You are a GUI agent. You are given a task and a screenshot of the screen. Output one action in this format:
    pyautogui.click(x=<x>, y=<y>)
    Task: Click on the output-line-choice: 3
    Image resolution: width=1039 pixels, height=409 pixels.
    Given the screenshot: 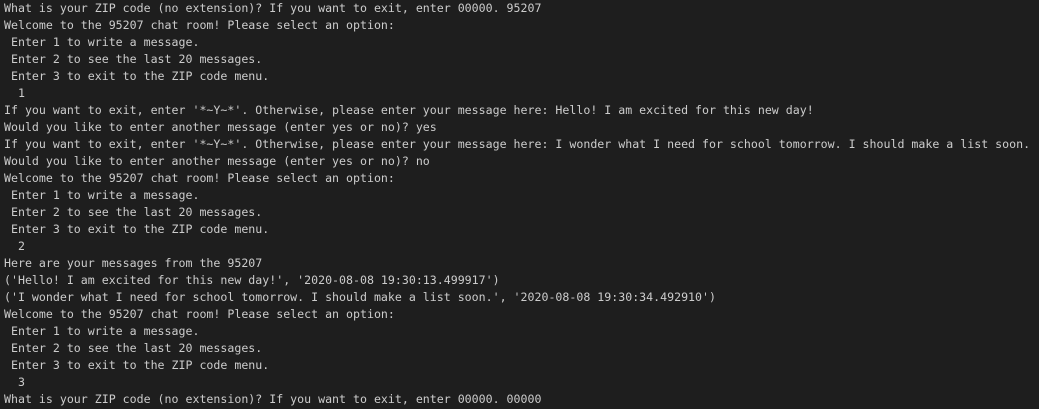 What is the action you would take?
    pyautogui.click(x=14, y=382)
    